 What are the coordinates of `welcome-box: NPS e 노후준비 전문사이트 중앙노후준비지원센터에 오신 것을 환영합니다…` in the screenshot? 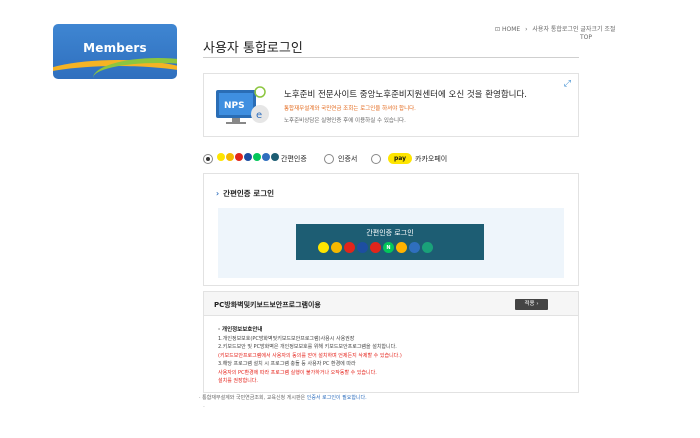 It's located at (391, 105).